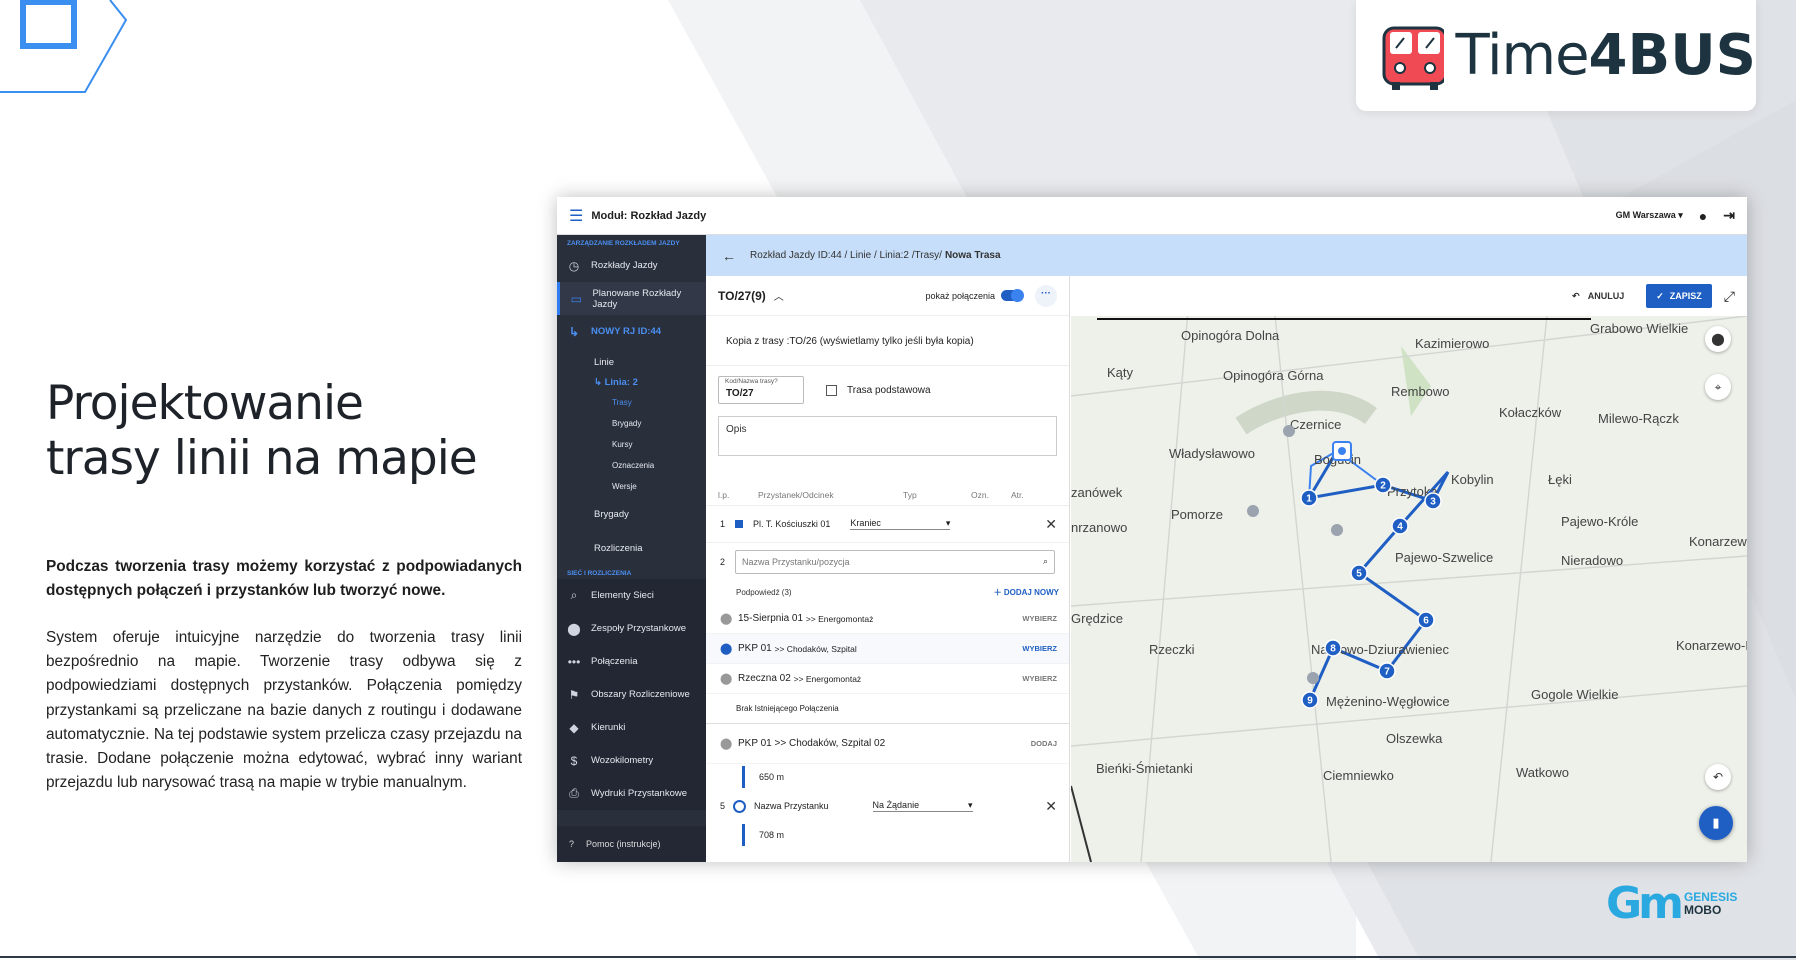  What do you see at coordinates (755, 648) in the screenshot?
I see `suggestion-stop: PKP 01` at bounding box center [755, 648].